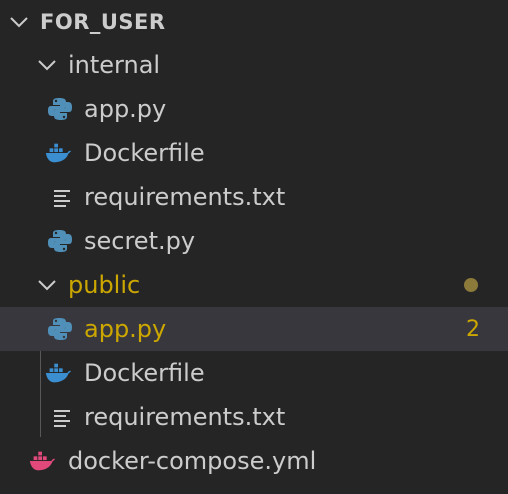 This screenshot has height=494, width=508. Describe the element at coordinates (254, 109) in the screenshot. I see `file-internal-app-py: app.py` at that location.